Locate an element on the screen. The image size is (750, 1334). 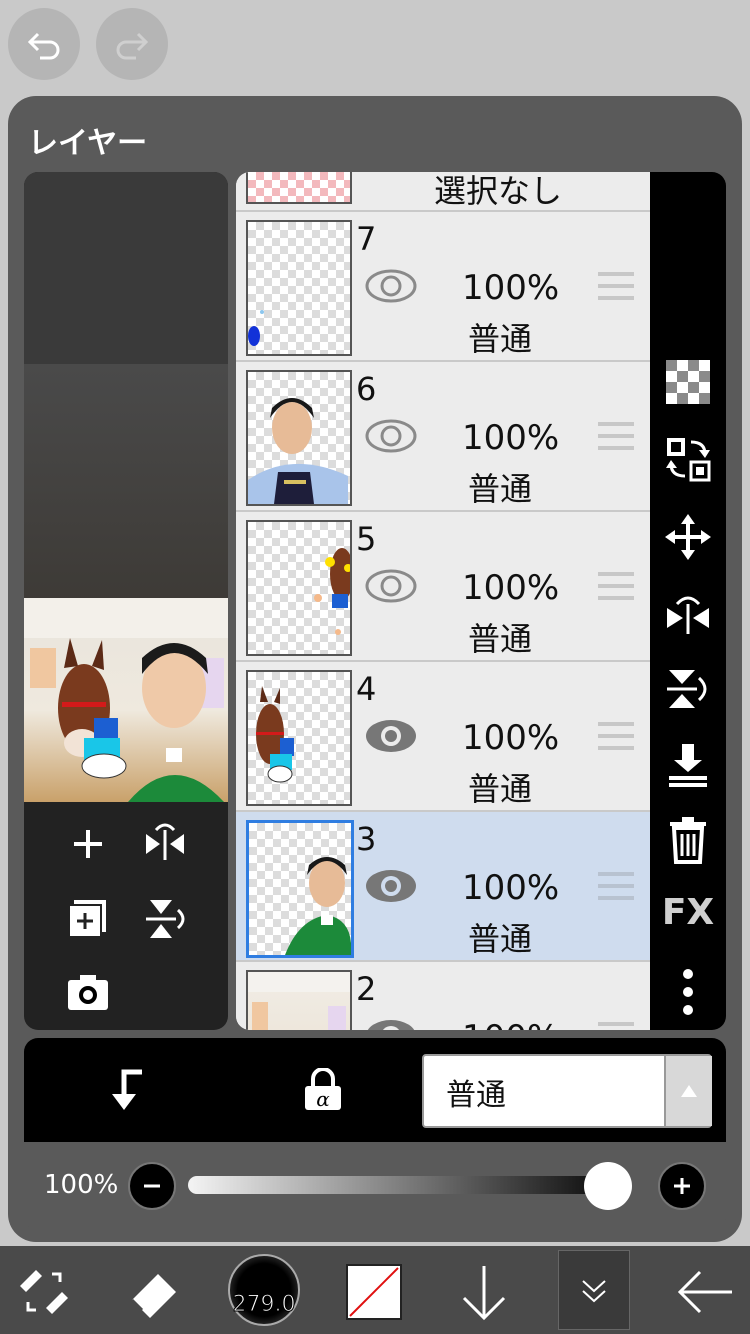
opacity-decrease-button is located at coordinates (152, 1186).